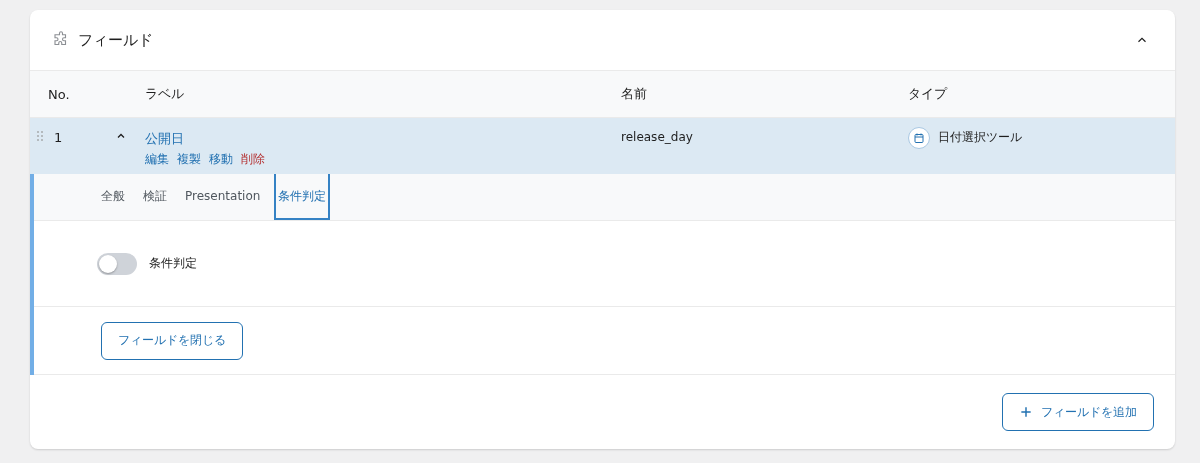 The image size is (1200, 463). I want to click on row-number: 1, so click(58, 137).